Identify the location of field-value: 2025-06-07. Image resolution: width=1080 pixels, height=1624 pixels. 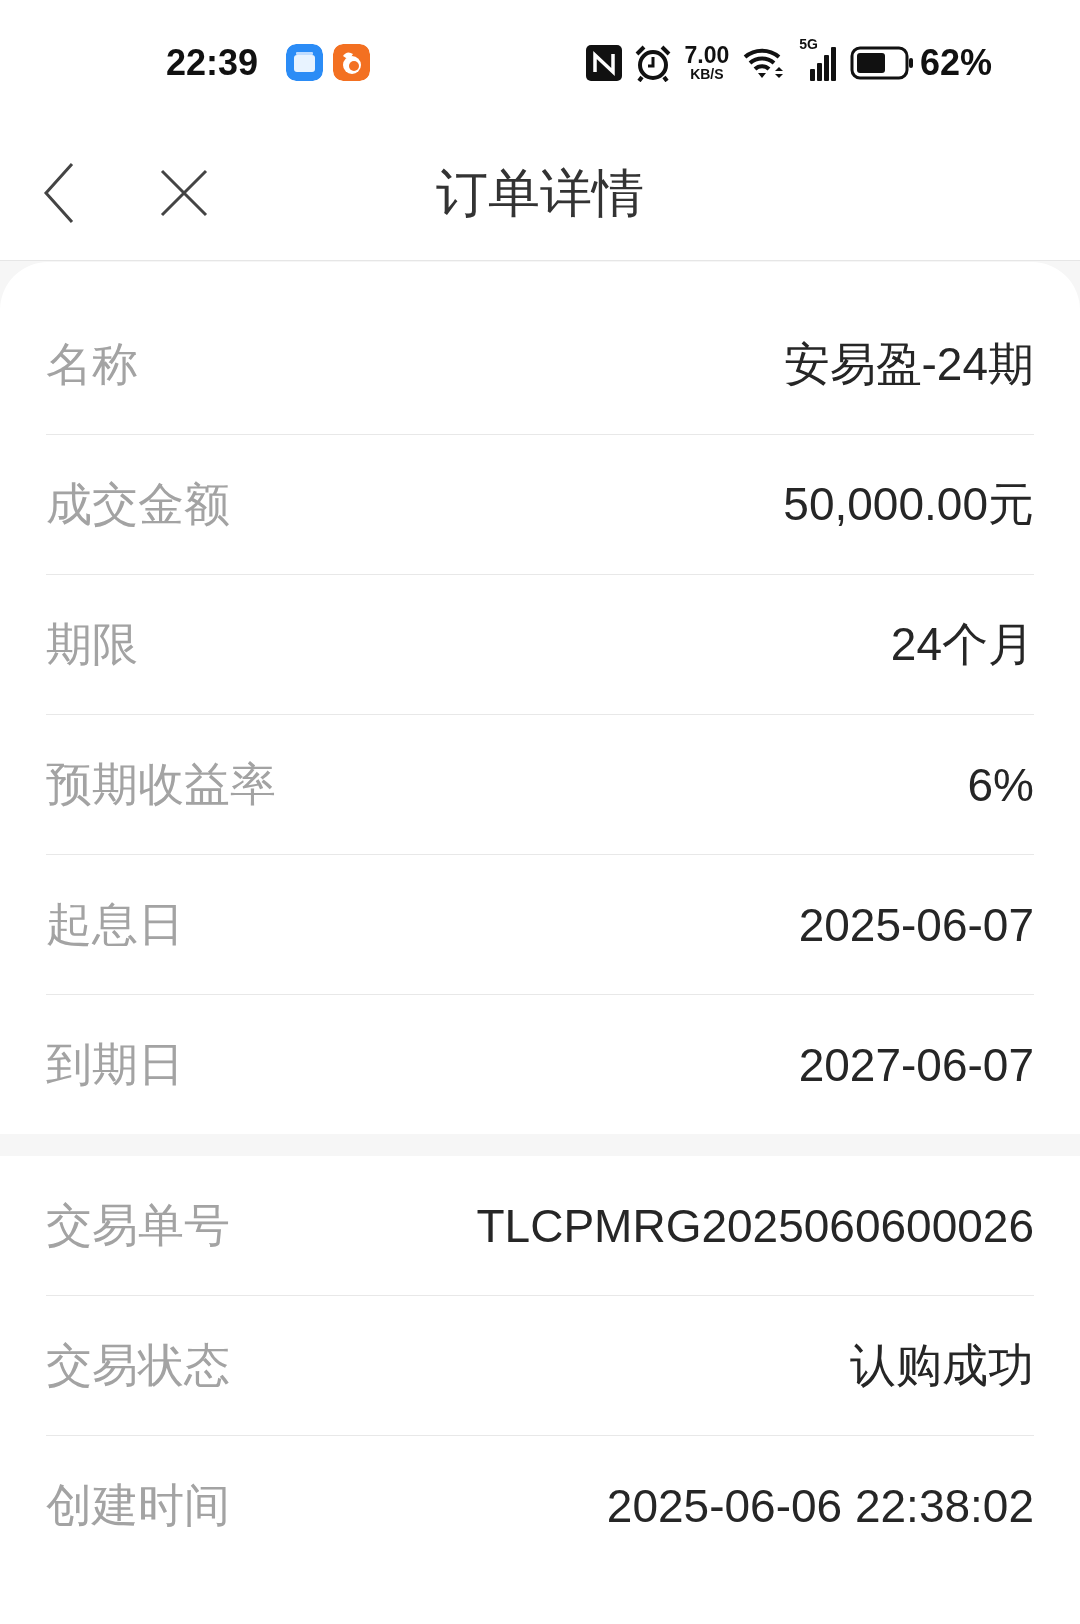
(916, 924).